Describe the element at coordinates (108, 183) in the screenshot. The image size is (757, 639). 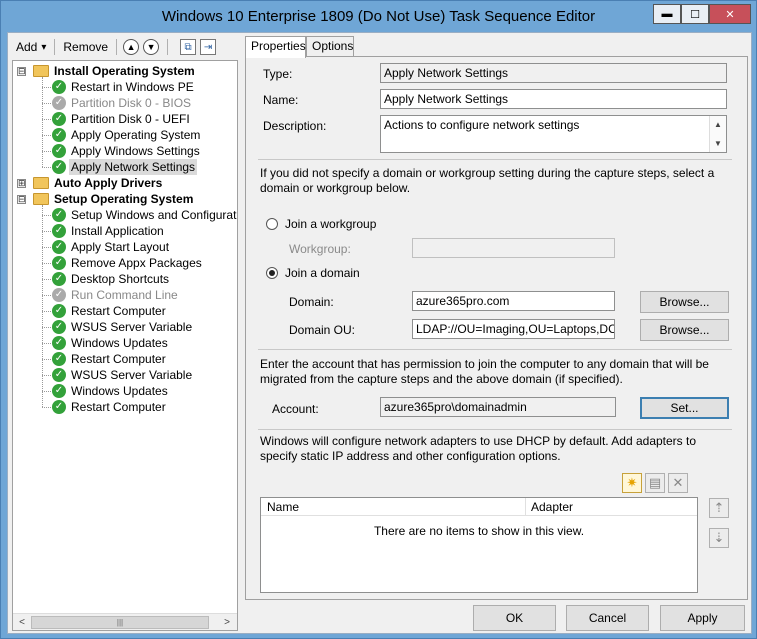
I see `tree-group-label: Auto Apply Drivers` at that location.